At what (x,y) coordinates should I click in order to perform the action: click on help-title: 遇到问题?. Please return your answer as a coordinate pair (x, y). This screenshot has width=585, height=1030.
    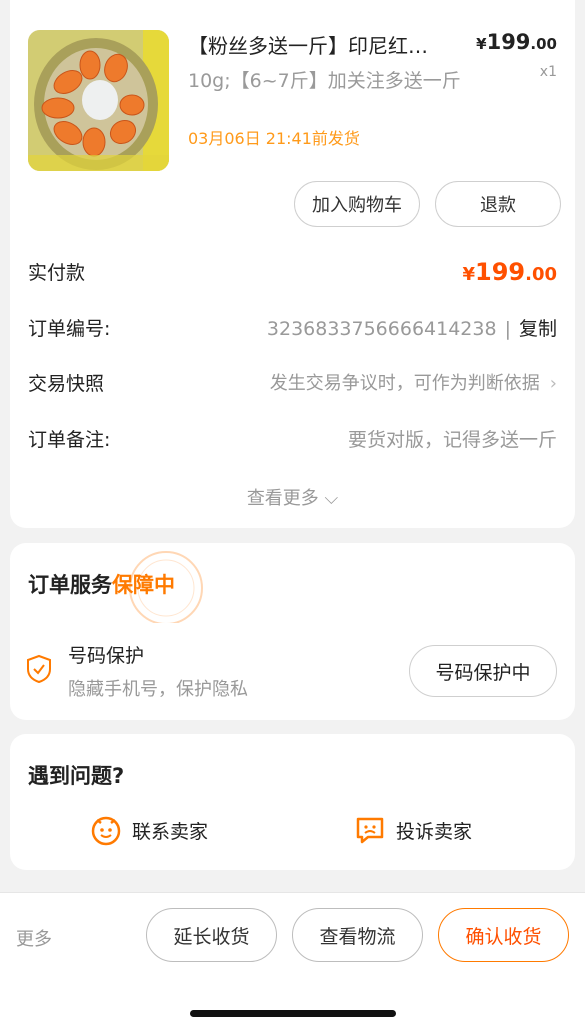
    Looking at the image, I should click on (76, 776).